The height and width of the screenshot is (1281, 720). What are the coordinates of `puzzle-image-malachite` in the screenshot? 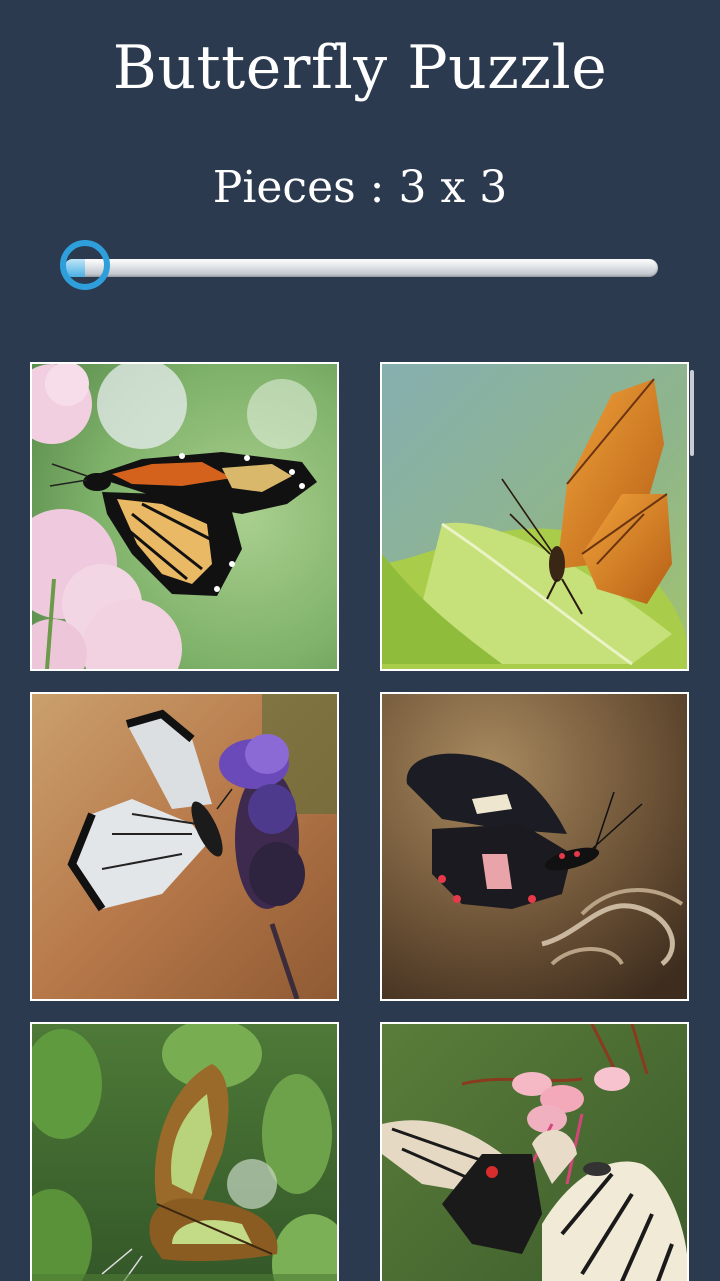 It's located at (184, 1151).